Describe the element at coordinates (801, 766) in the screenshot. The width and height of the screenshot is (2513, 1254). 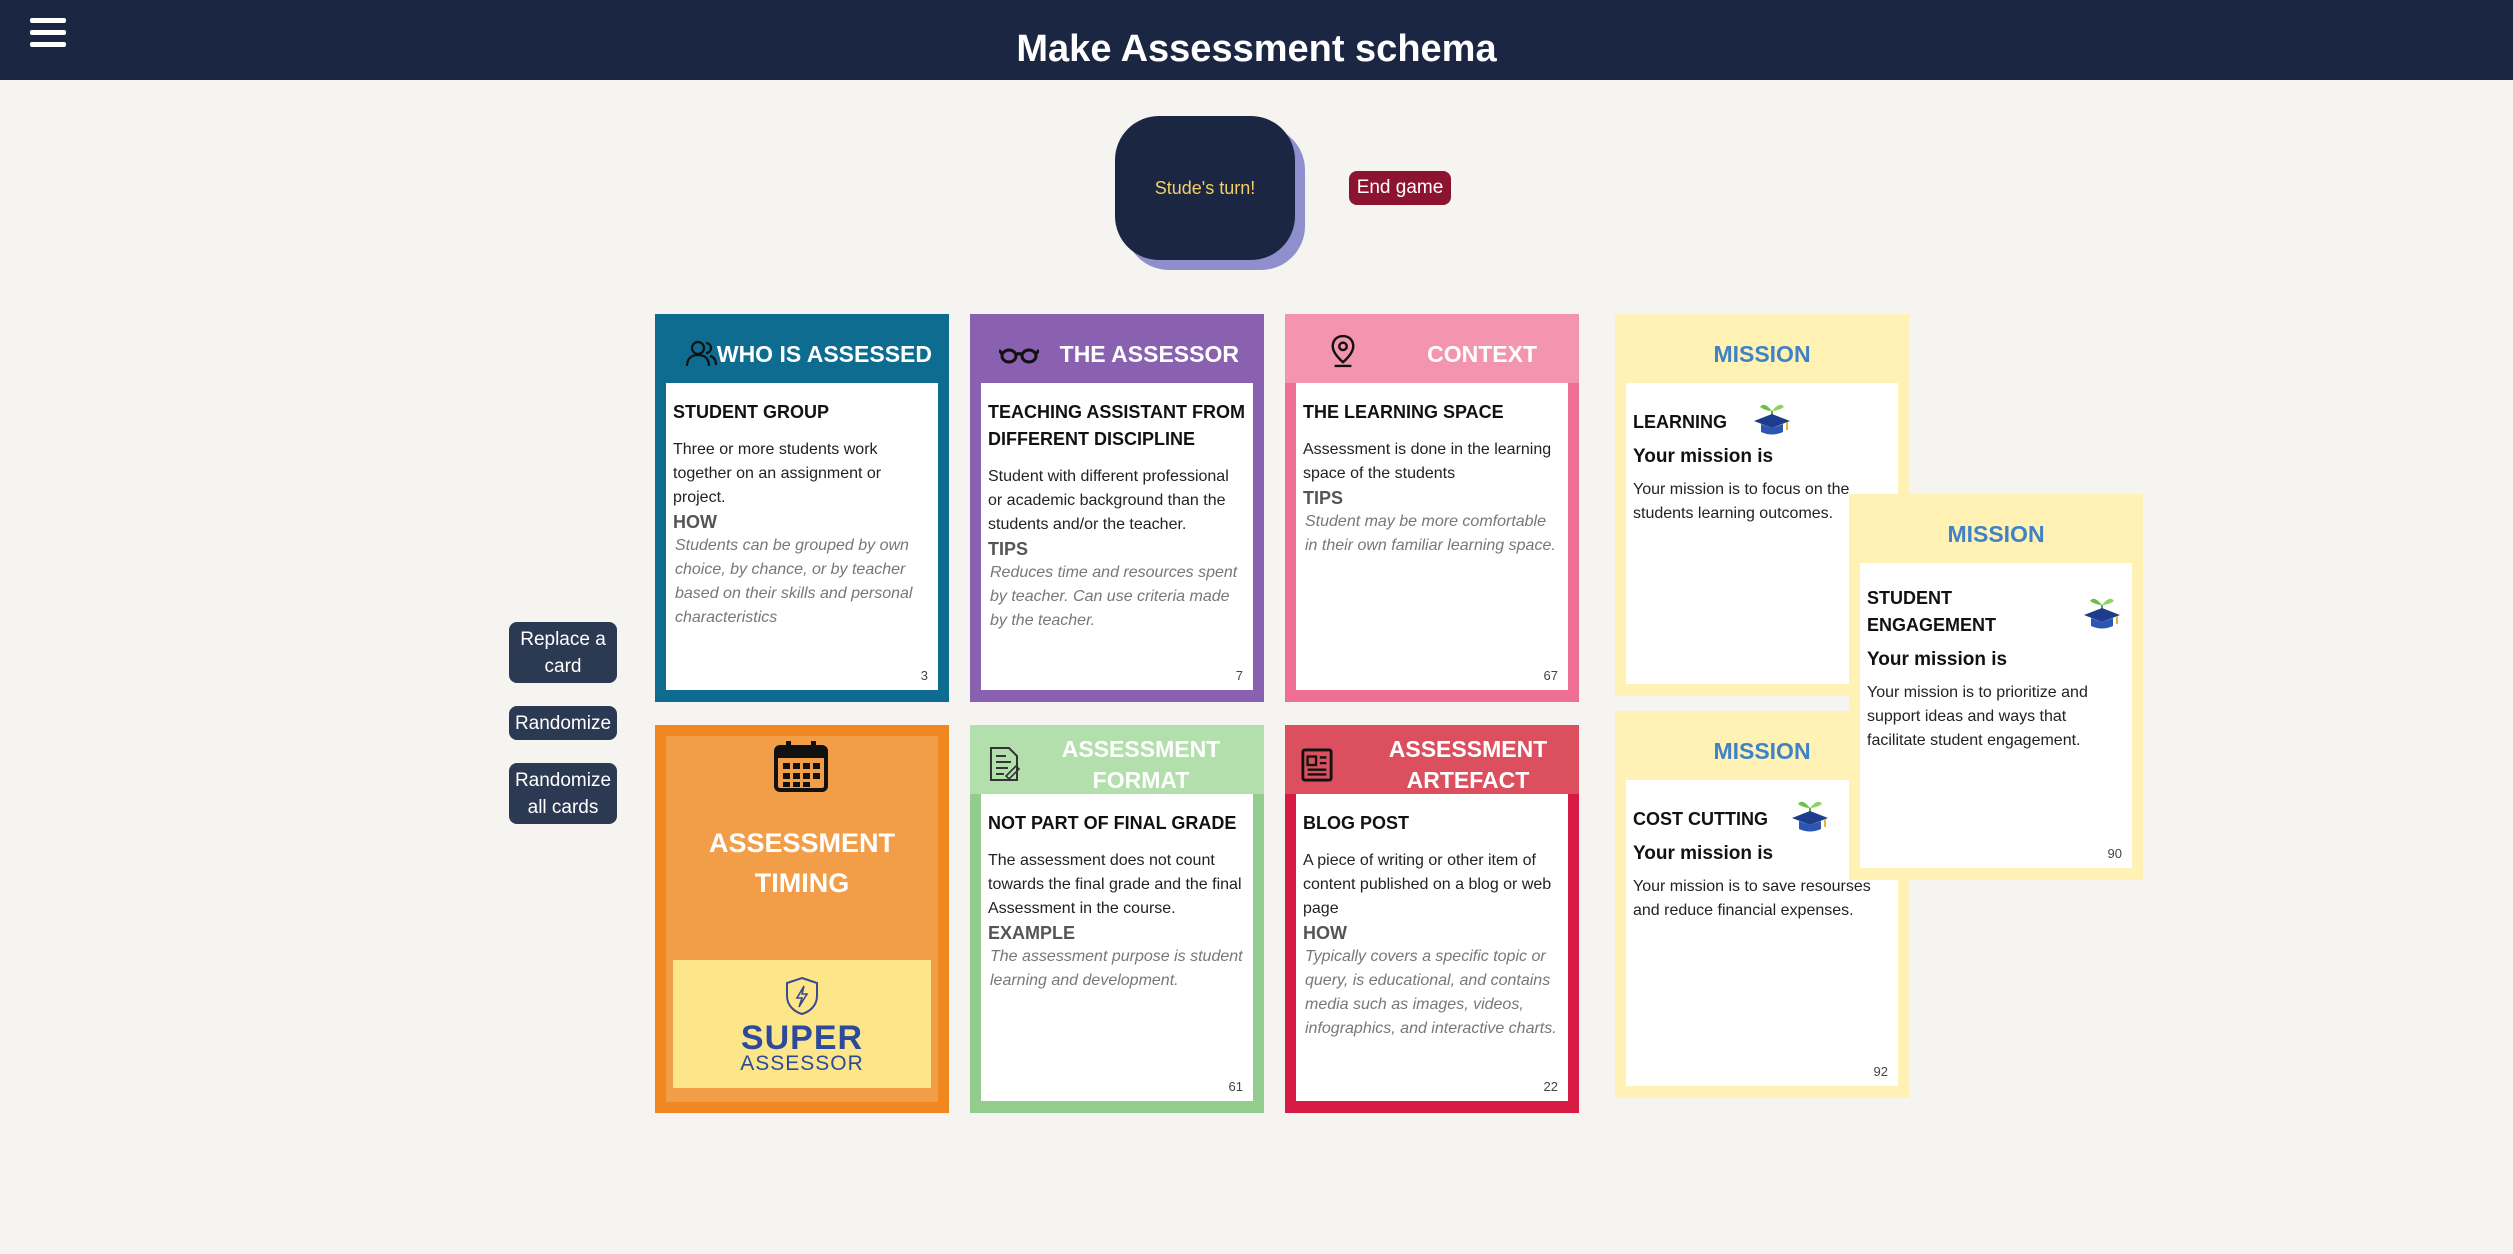
I see `calendar-icon` at that location.